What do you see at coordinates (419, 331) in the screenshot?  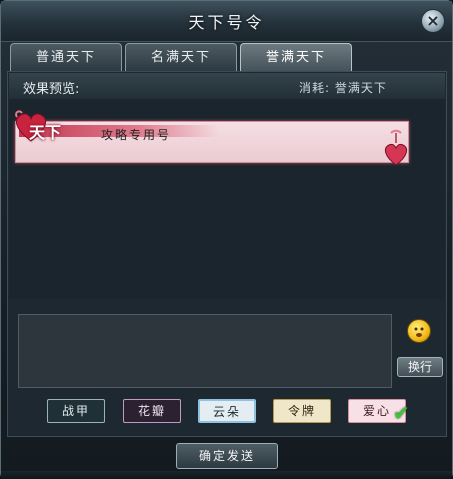 I see `smiley-face-icon` at bounding box center [419, 331].